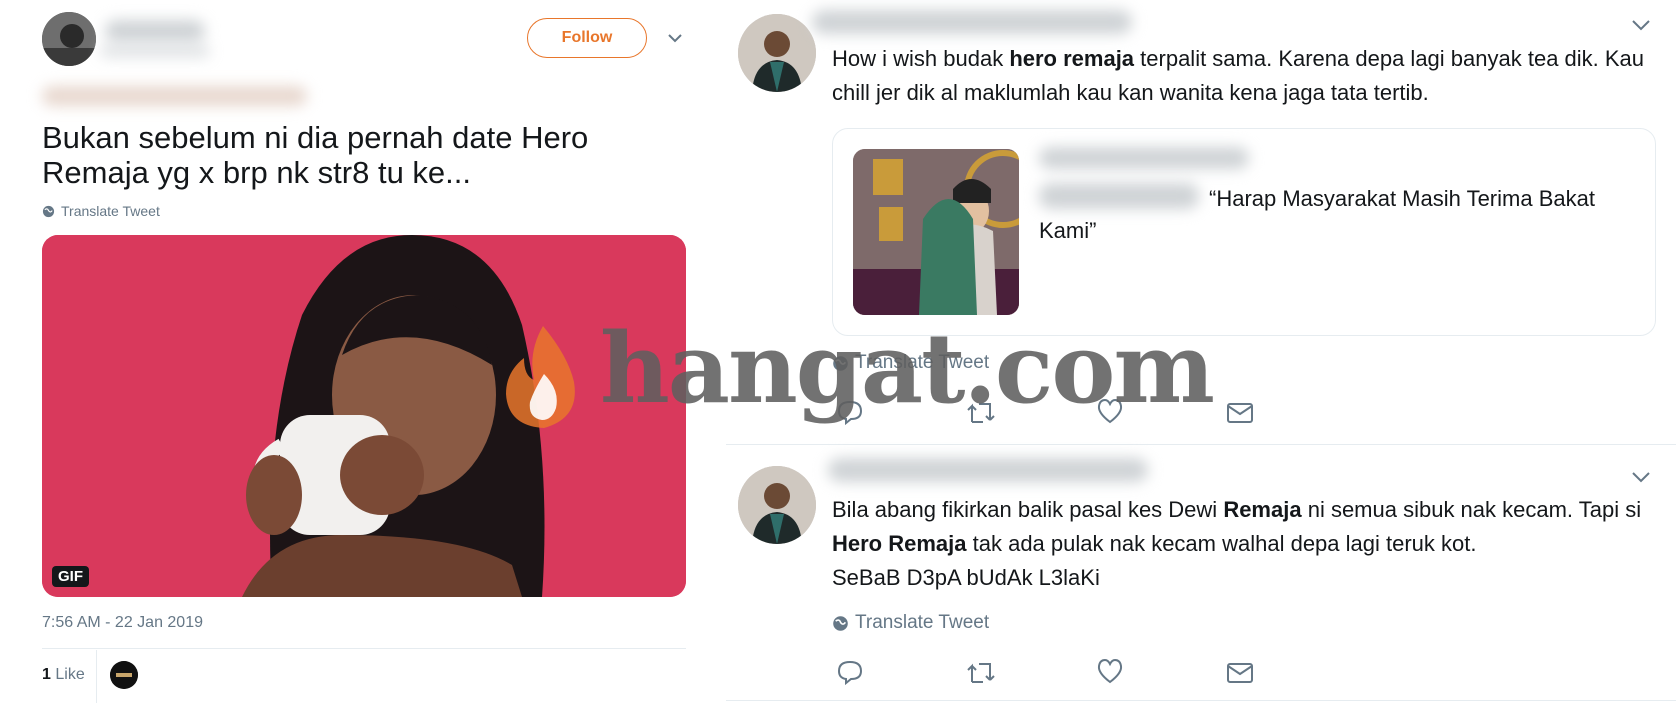 This screenshot has width=1676, height=703. What do you see at coordinates (1471, 509) in the screenshot?
I see `text-segment: ni semua sibuk nak kecam. Tapi si` at bounding box center [1471, 509].